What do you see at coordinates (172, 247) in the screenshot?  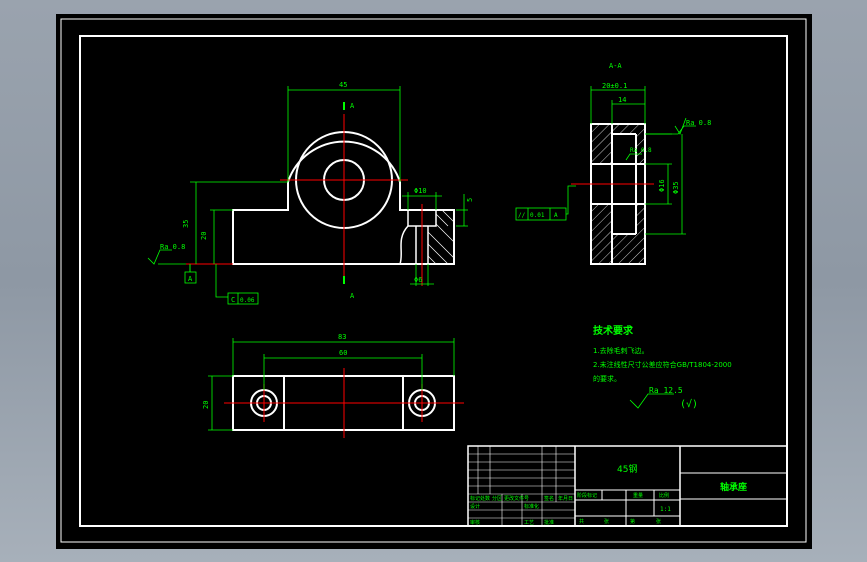 I see `roughness-front: Ra 0.8` at bounding box center [172, 247].